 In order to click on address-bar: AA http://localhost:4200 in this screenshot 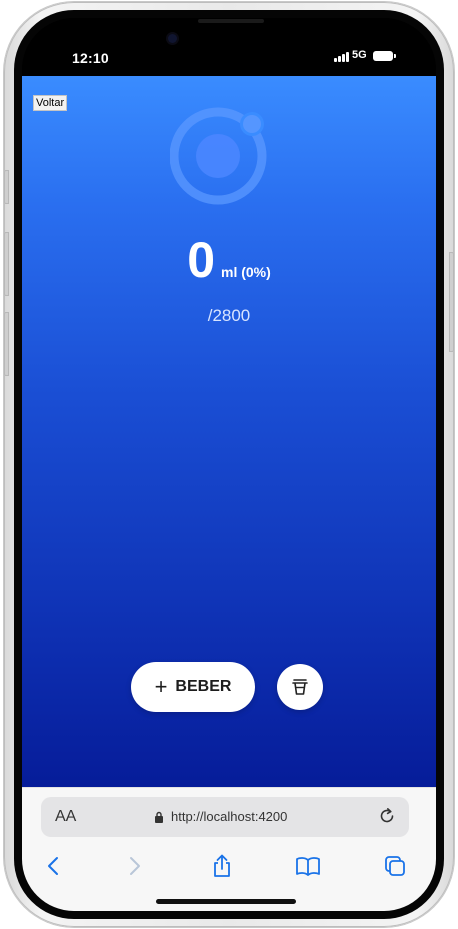, I will do `click(225, 817)`.